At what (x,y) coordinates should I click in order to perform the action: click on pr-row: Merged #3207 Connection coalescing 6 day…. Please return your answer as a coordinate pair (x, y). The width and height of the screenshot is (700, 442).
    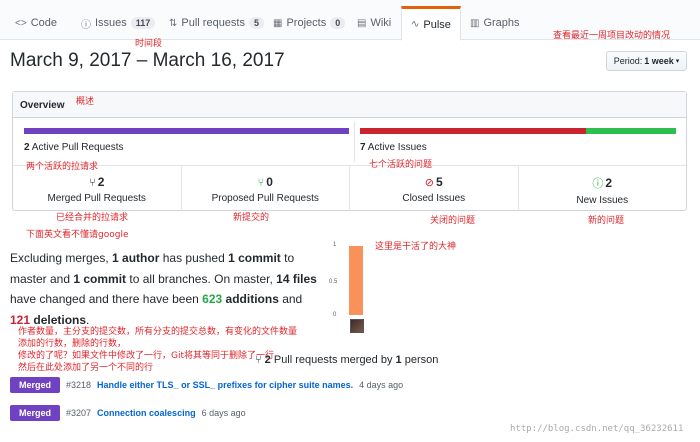
    Looking at the image, I should click on (128, 413).